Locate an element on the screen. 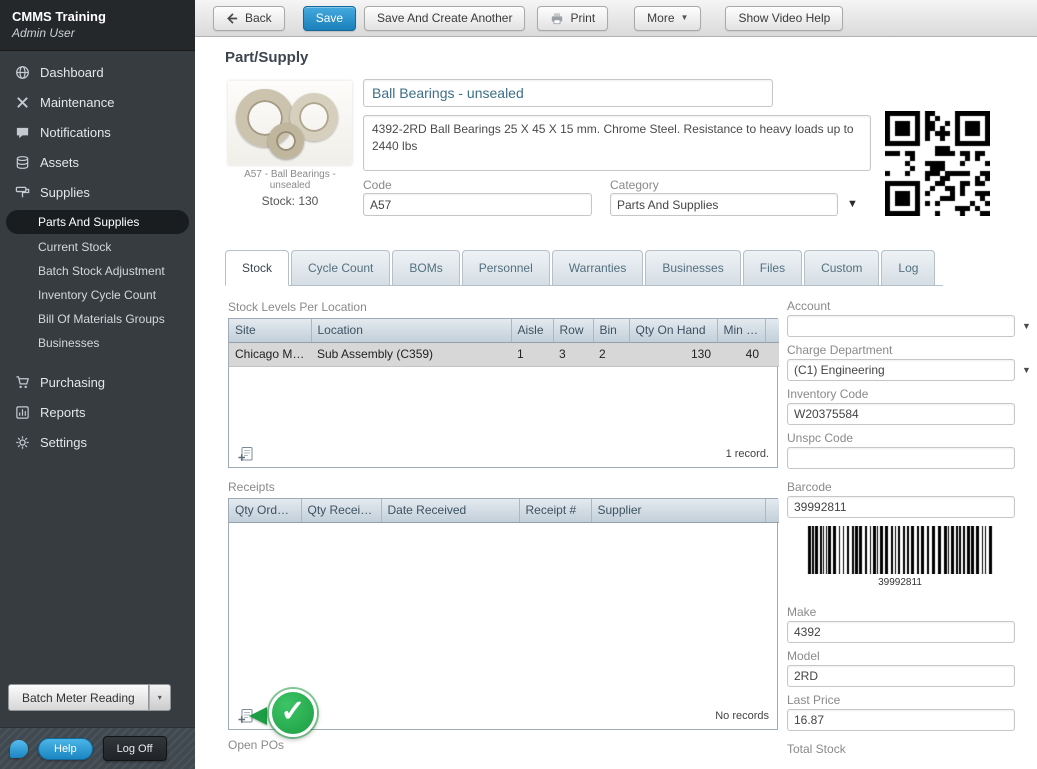  column-header-receipt-number: Receipt # is located at coordinates (555, 511).